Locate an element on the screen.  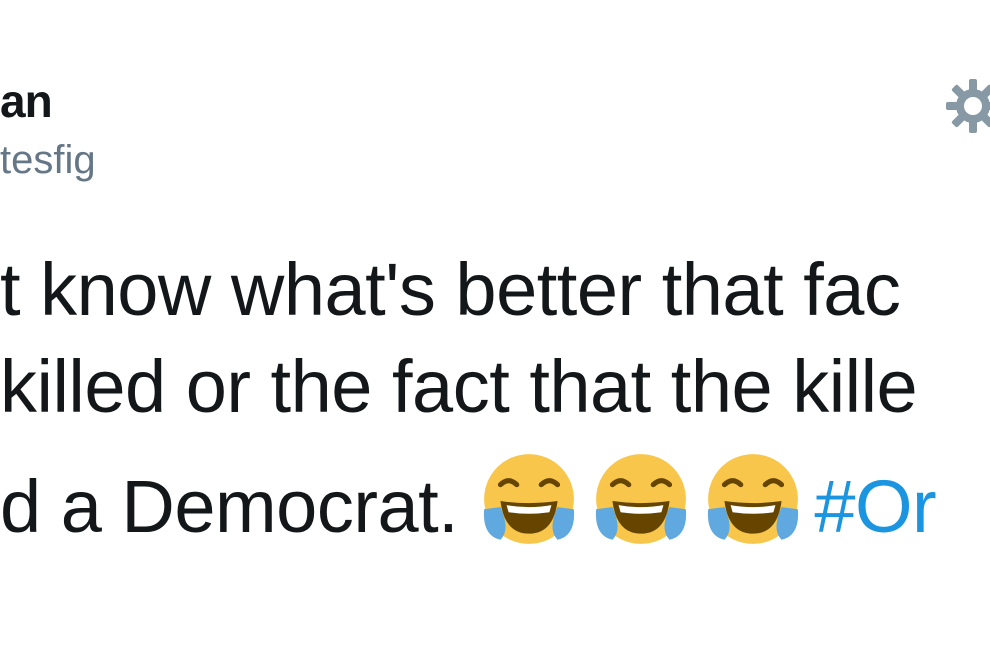
tweet-text-line-1: t know what's better that fac is located at coordinates (450, 289).